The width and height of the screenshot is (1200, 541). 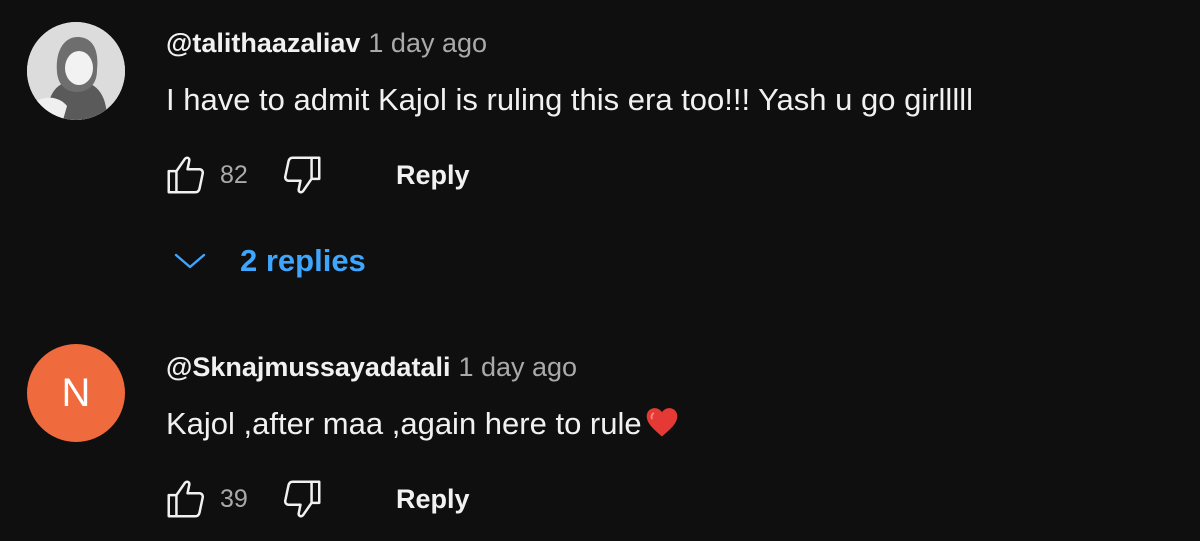 What do you see at coordinates (404, 423) in the screenshot?
I see `comment-text-content: Kajol ,after maa ,again here to rule` at bounding box center [404, 423].